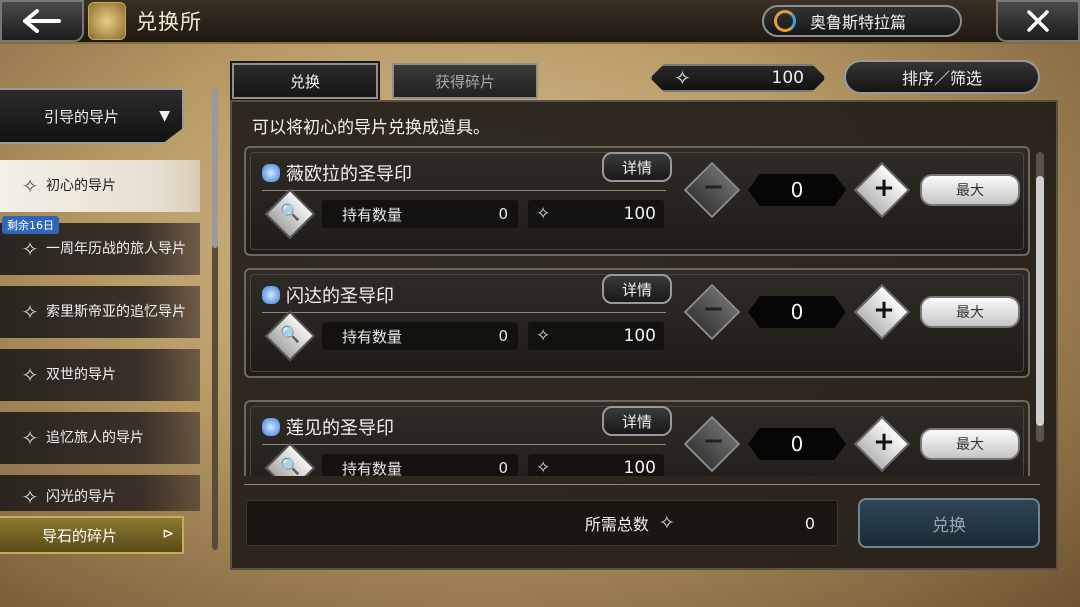 Image resolution: width=1080 pixels, height=607 pixels. I want to click on close-button, so click(1038, 21).